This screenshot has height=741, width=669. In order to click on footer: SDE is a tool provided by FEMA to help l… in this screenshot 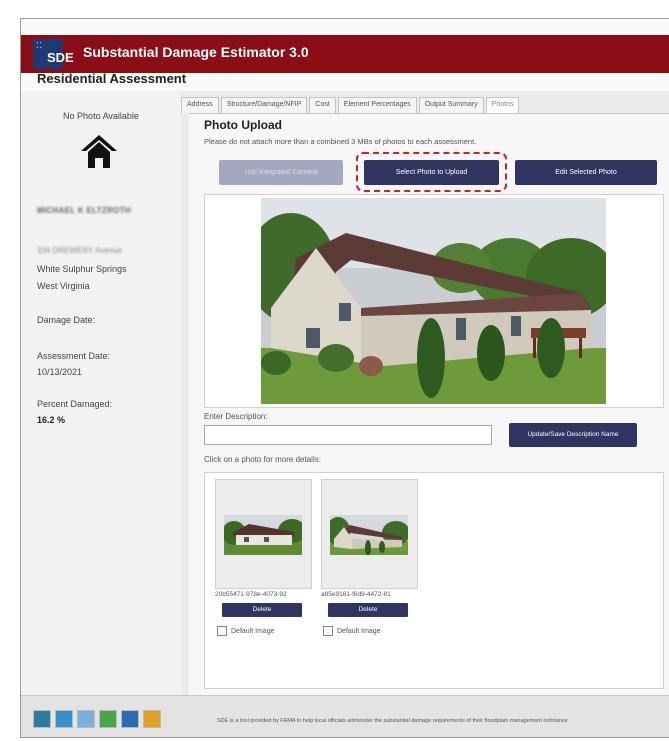, I will do `click(345, 716)`.